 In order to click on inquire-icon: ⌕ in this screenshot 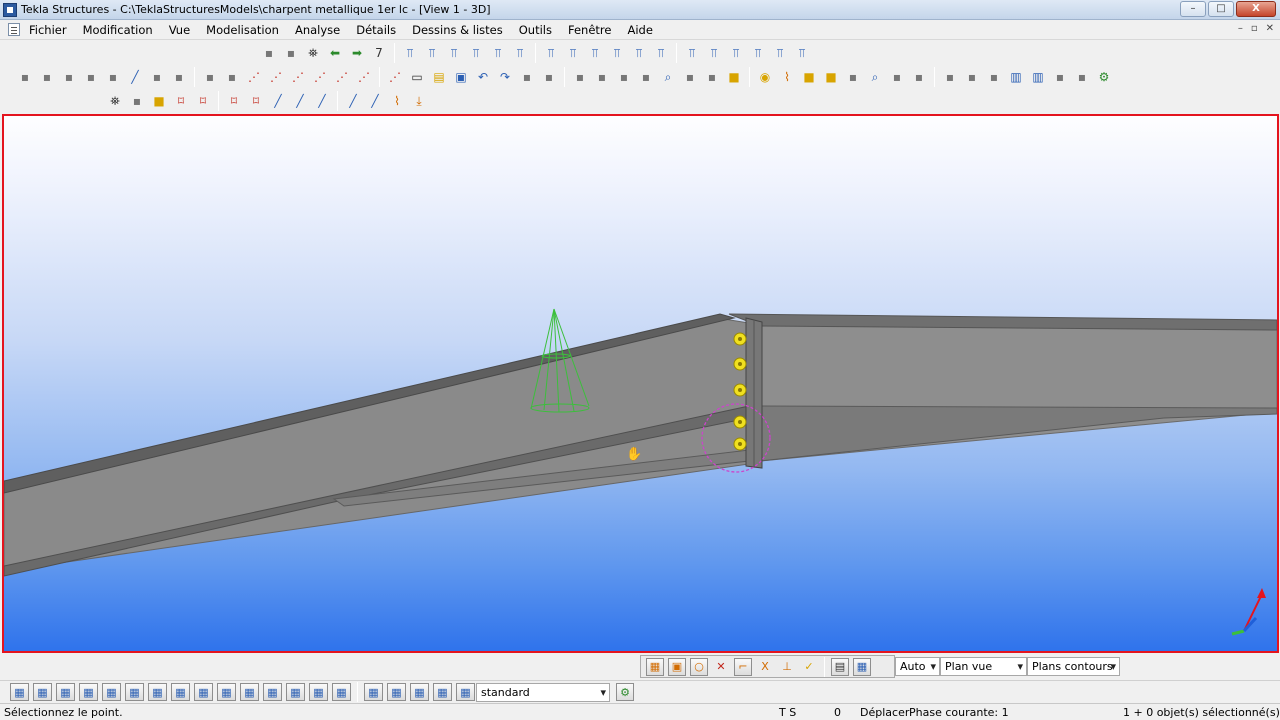, I will do `click(875, 77)`.